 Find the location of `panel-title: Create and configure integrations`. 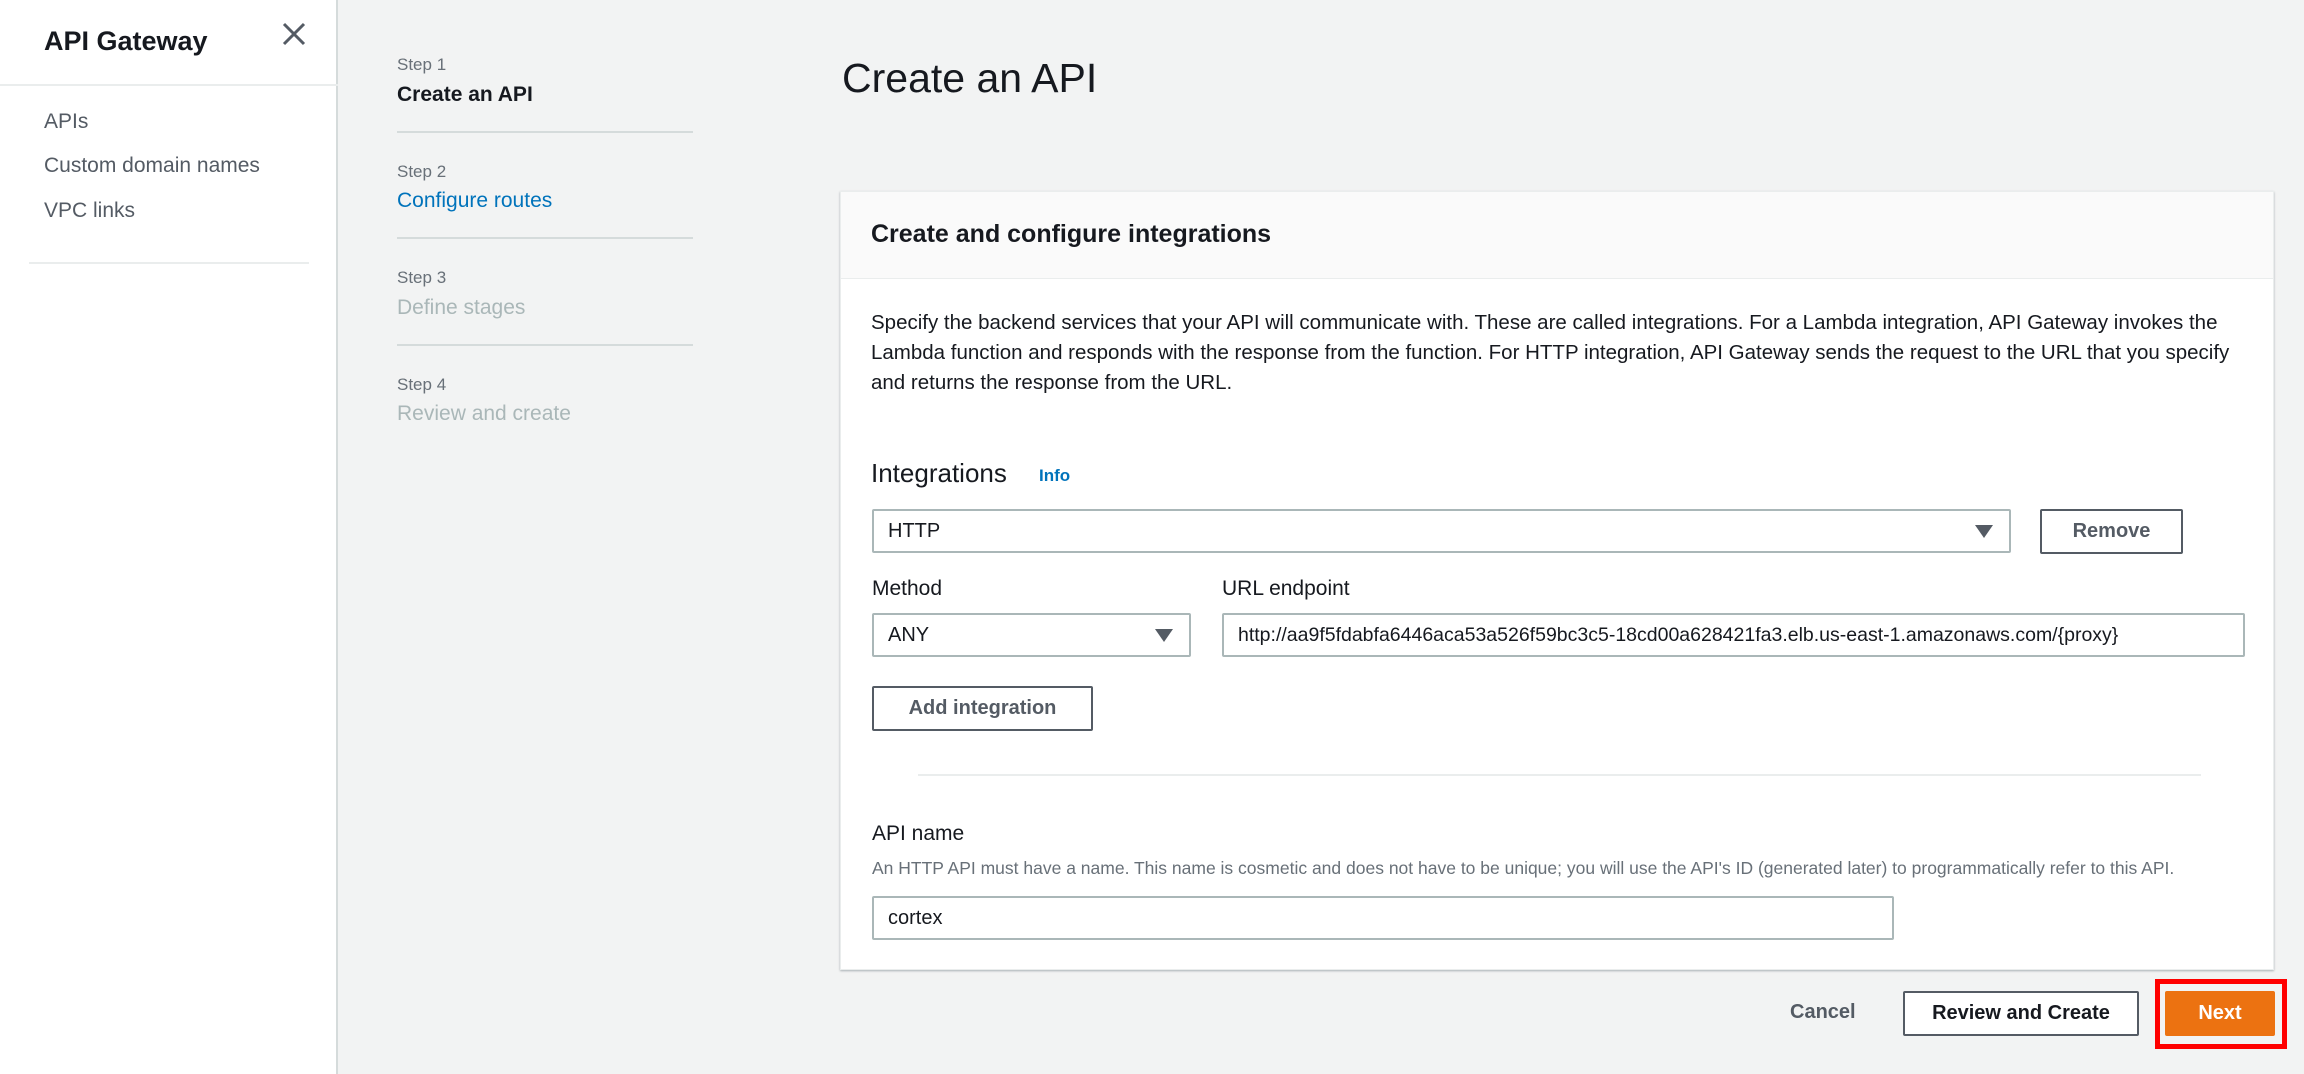

panel-title: Create and configure integrations is located at coordinates (1071, 234).